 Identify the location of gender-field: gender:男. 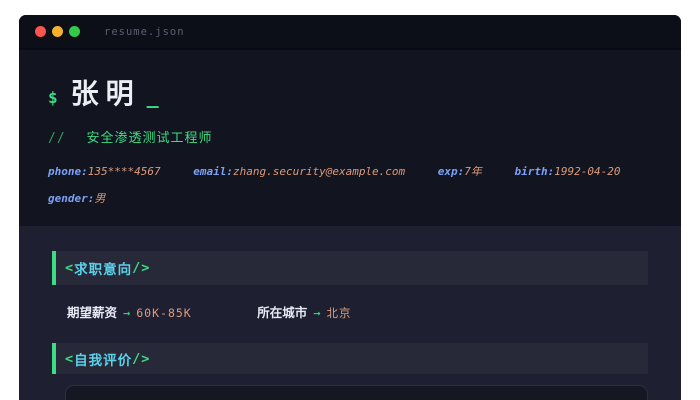
(76, 198).